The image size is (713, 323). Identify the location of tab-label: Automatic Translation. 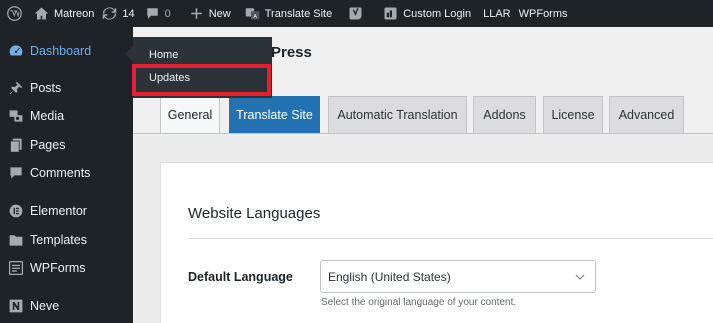
(397, 115).